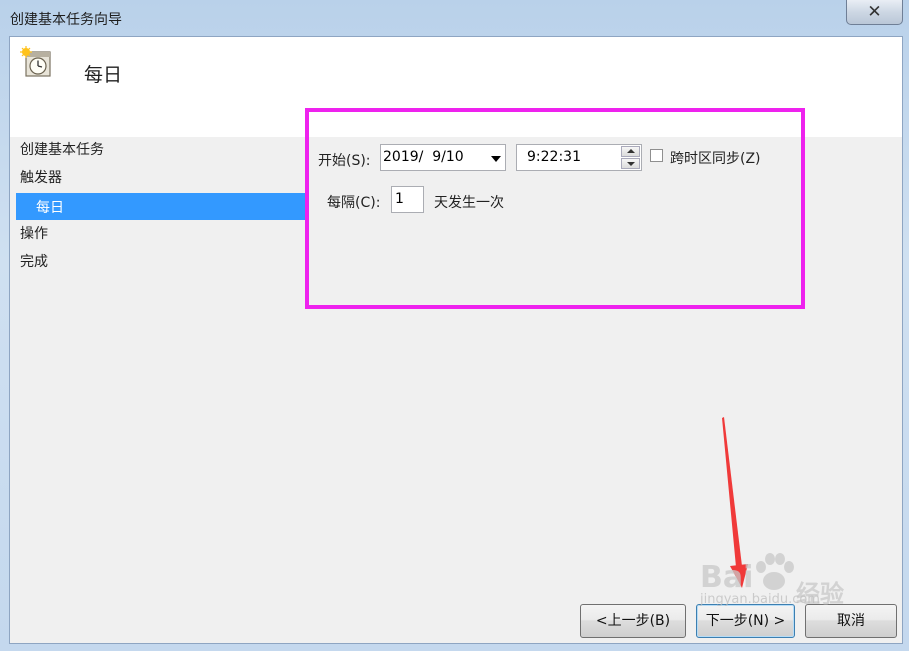 This screenshot has width=909, height=651. Describe the element at coordinates (851, 621) in the screenshot. I see `cancel-button: 取消` at that location.